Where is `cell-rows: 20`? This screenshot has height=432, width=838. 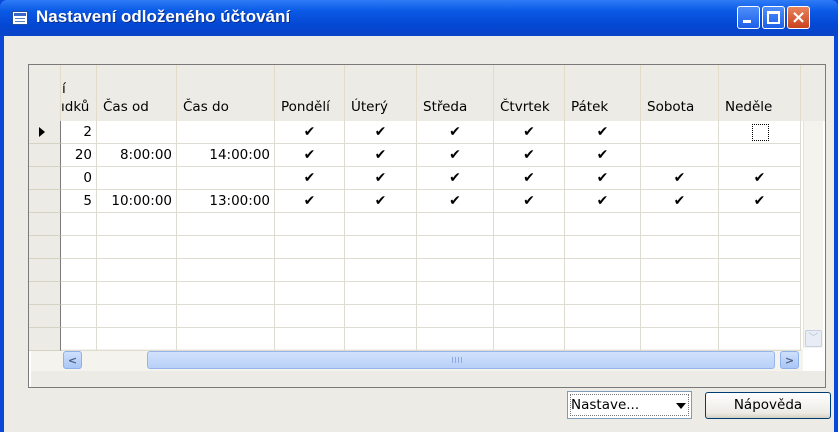 cell-rows: 20 is located at coordinates (79, 155).